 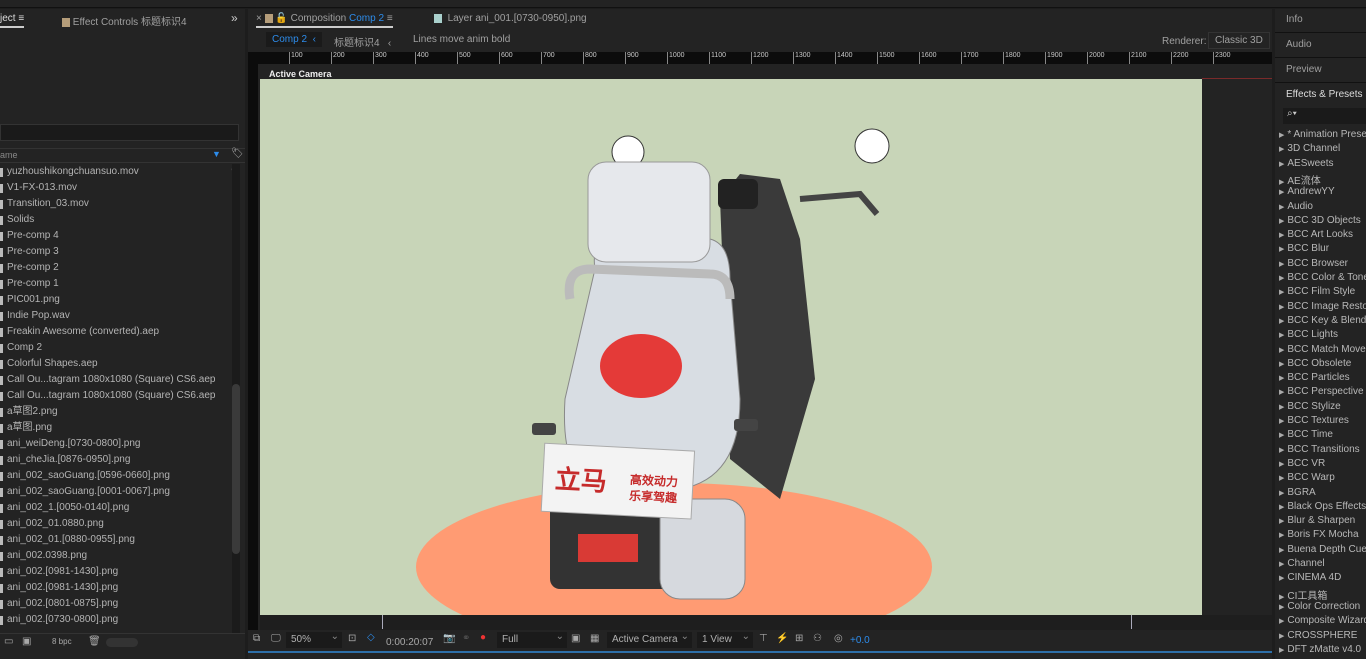 I want to click on overflow-chevron-icon: », so click(x=234, y=18).